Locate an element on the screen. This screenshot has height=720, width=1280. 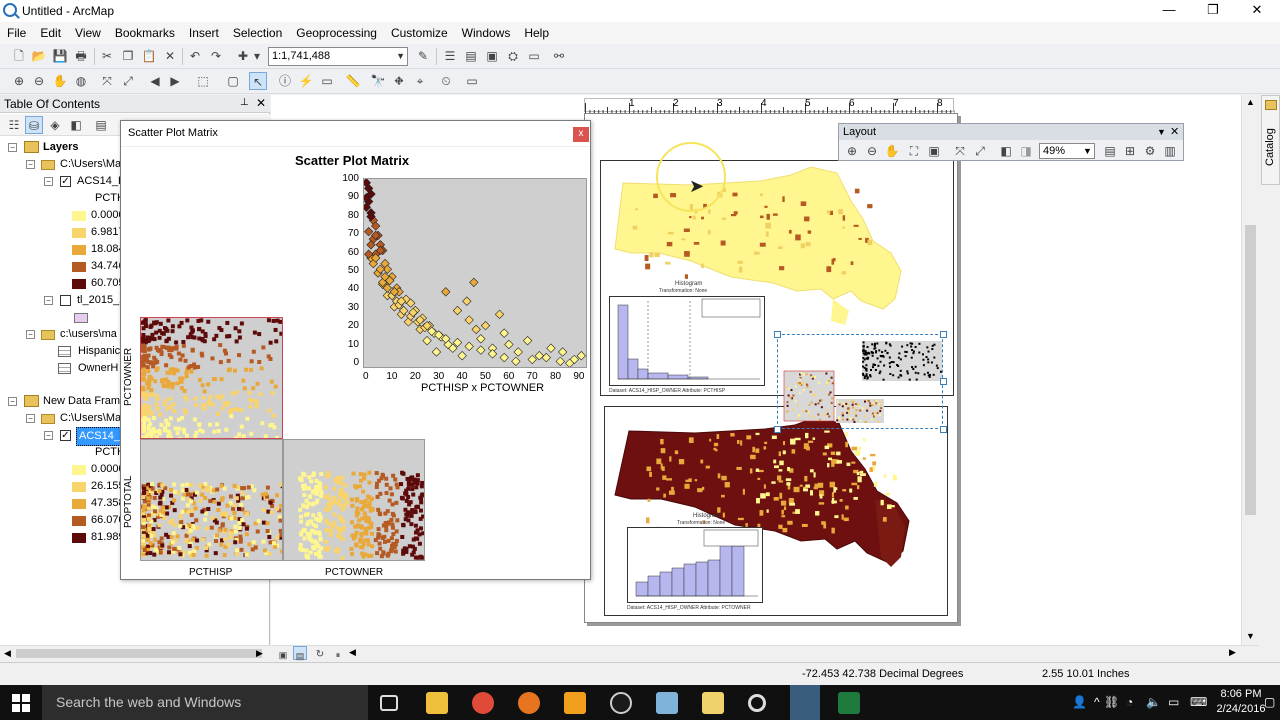
volume-icon: 🔈 is located at coordinates (1153, 702).